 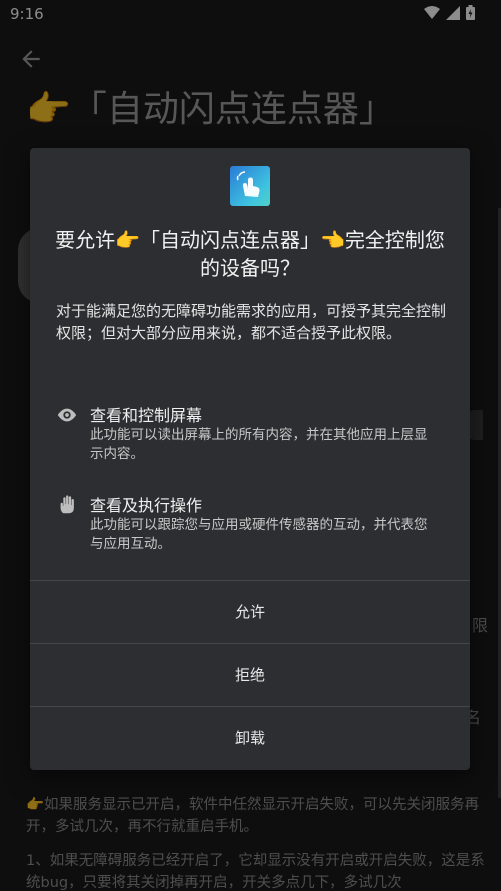 What do you see at coordinates (259, 444) in the screenshot?
I see `permission-description: 此功能可以读出屏幕上的所有内容，并在其他应用上层显示内容。` at bounding box center [259, 444].